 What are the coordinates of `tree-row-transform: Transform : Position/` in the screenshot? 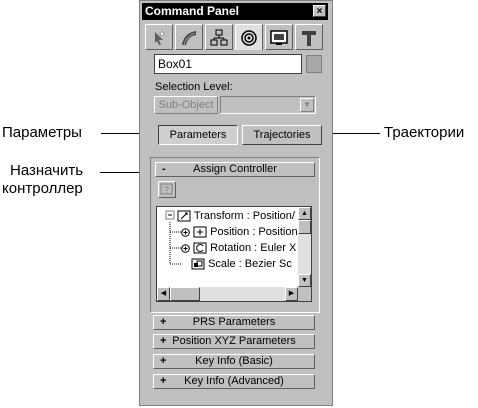 It's located at (236, 216).